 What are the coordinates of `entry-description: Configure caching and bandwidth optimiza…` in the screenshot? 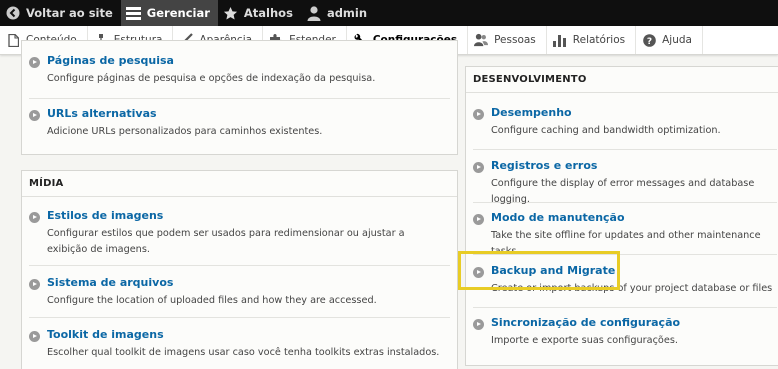 It's located at (606, 130).